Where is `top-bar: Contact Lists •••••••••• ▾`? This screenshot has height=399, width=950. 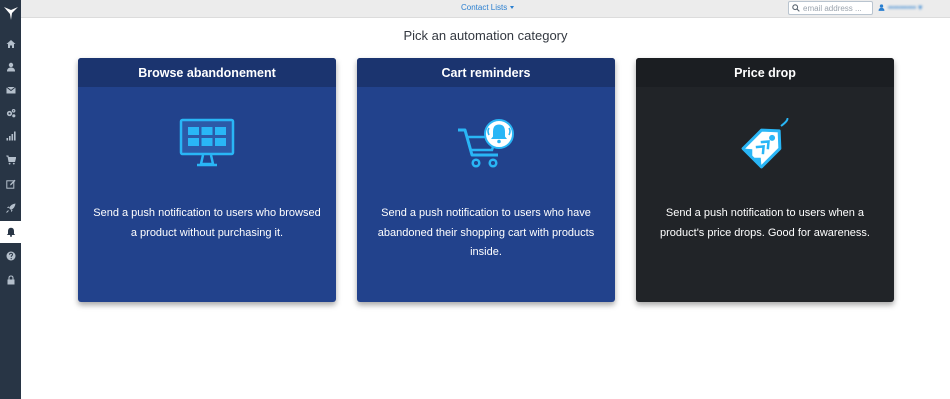
top-bar: Contact Lists •••••••••• ▾ is located at coordinates (485, 9).